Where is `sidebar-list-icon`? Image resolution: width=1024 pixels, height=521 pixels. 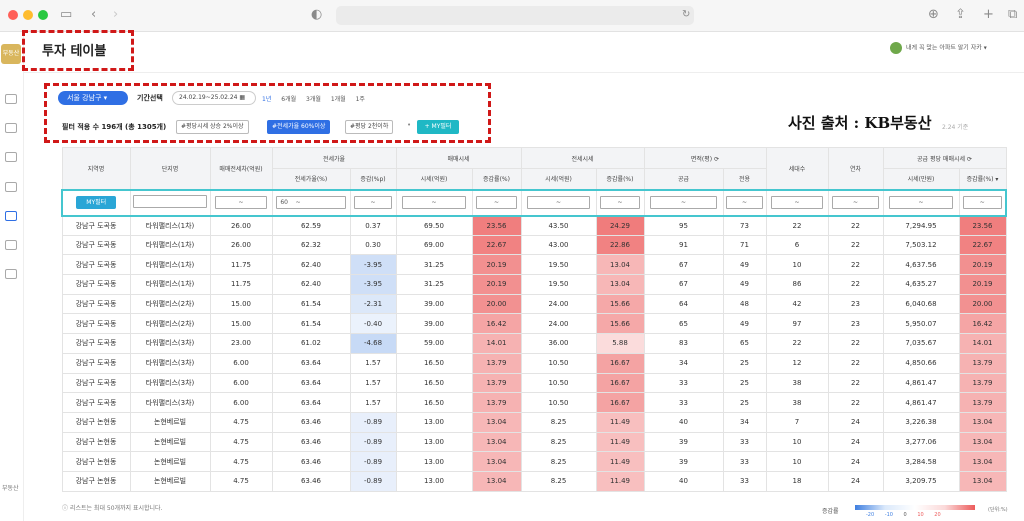
sidebar-list-icon is located at coordinates (11, 245).